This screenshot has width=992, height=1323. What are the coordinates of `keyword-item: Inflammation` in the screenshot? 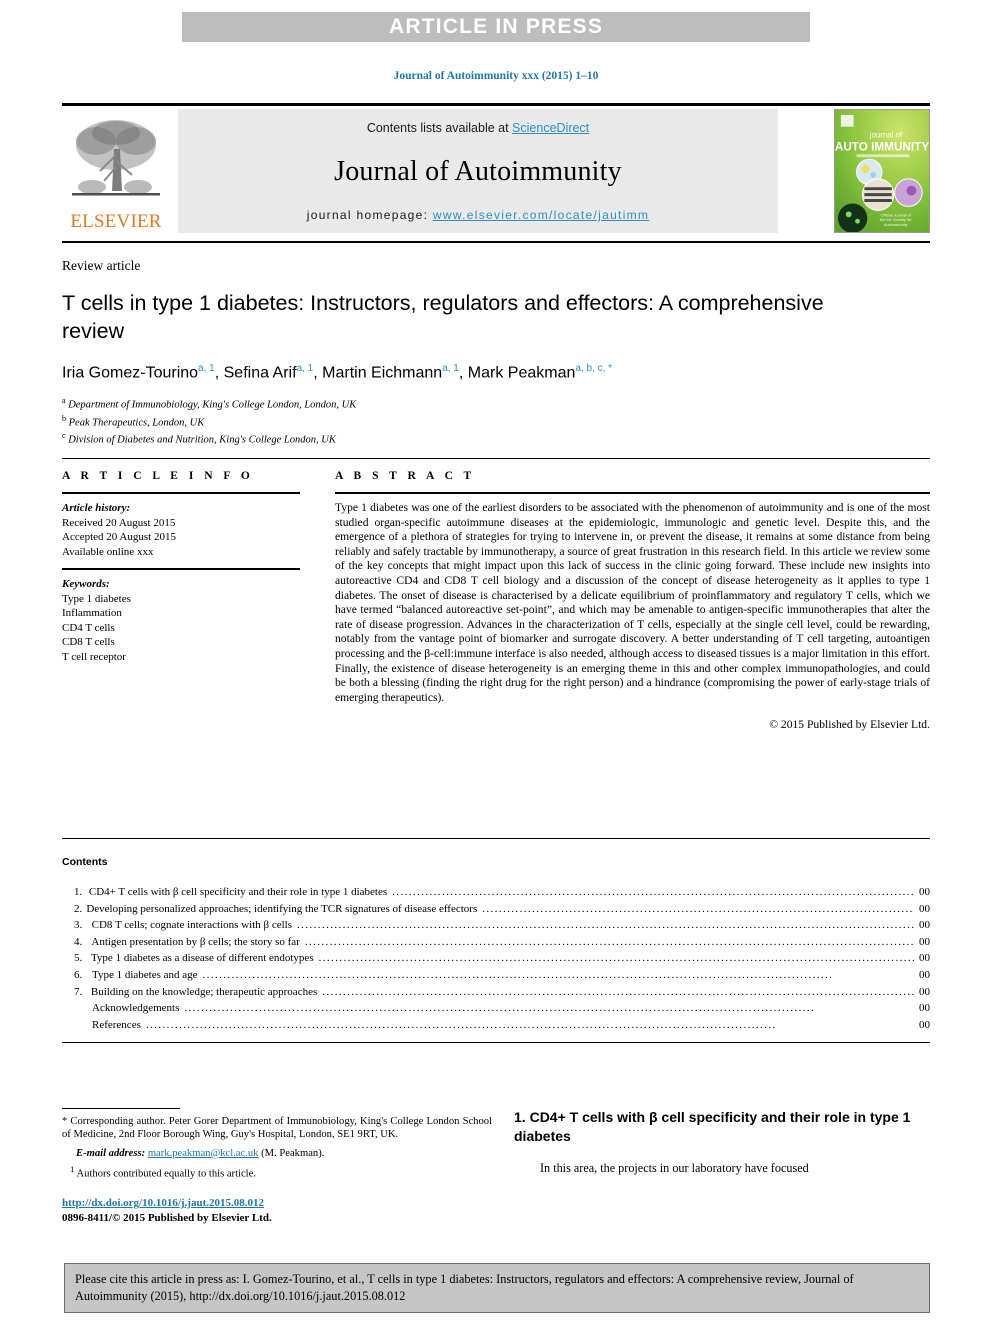 It's located at (92, 613).